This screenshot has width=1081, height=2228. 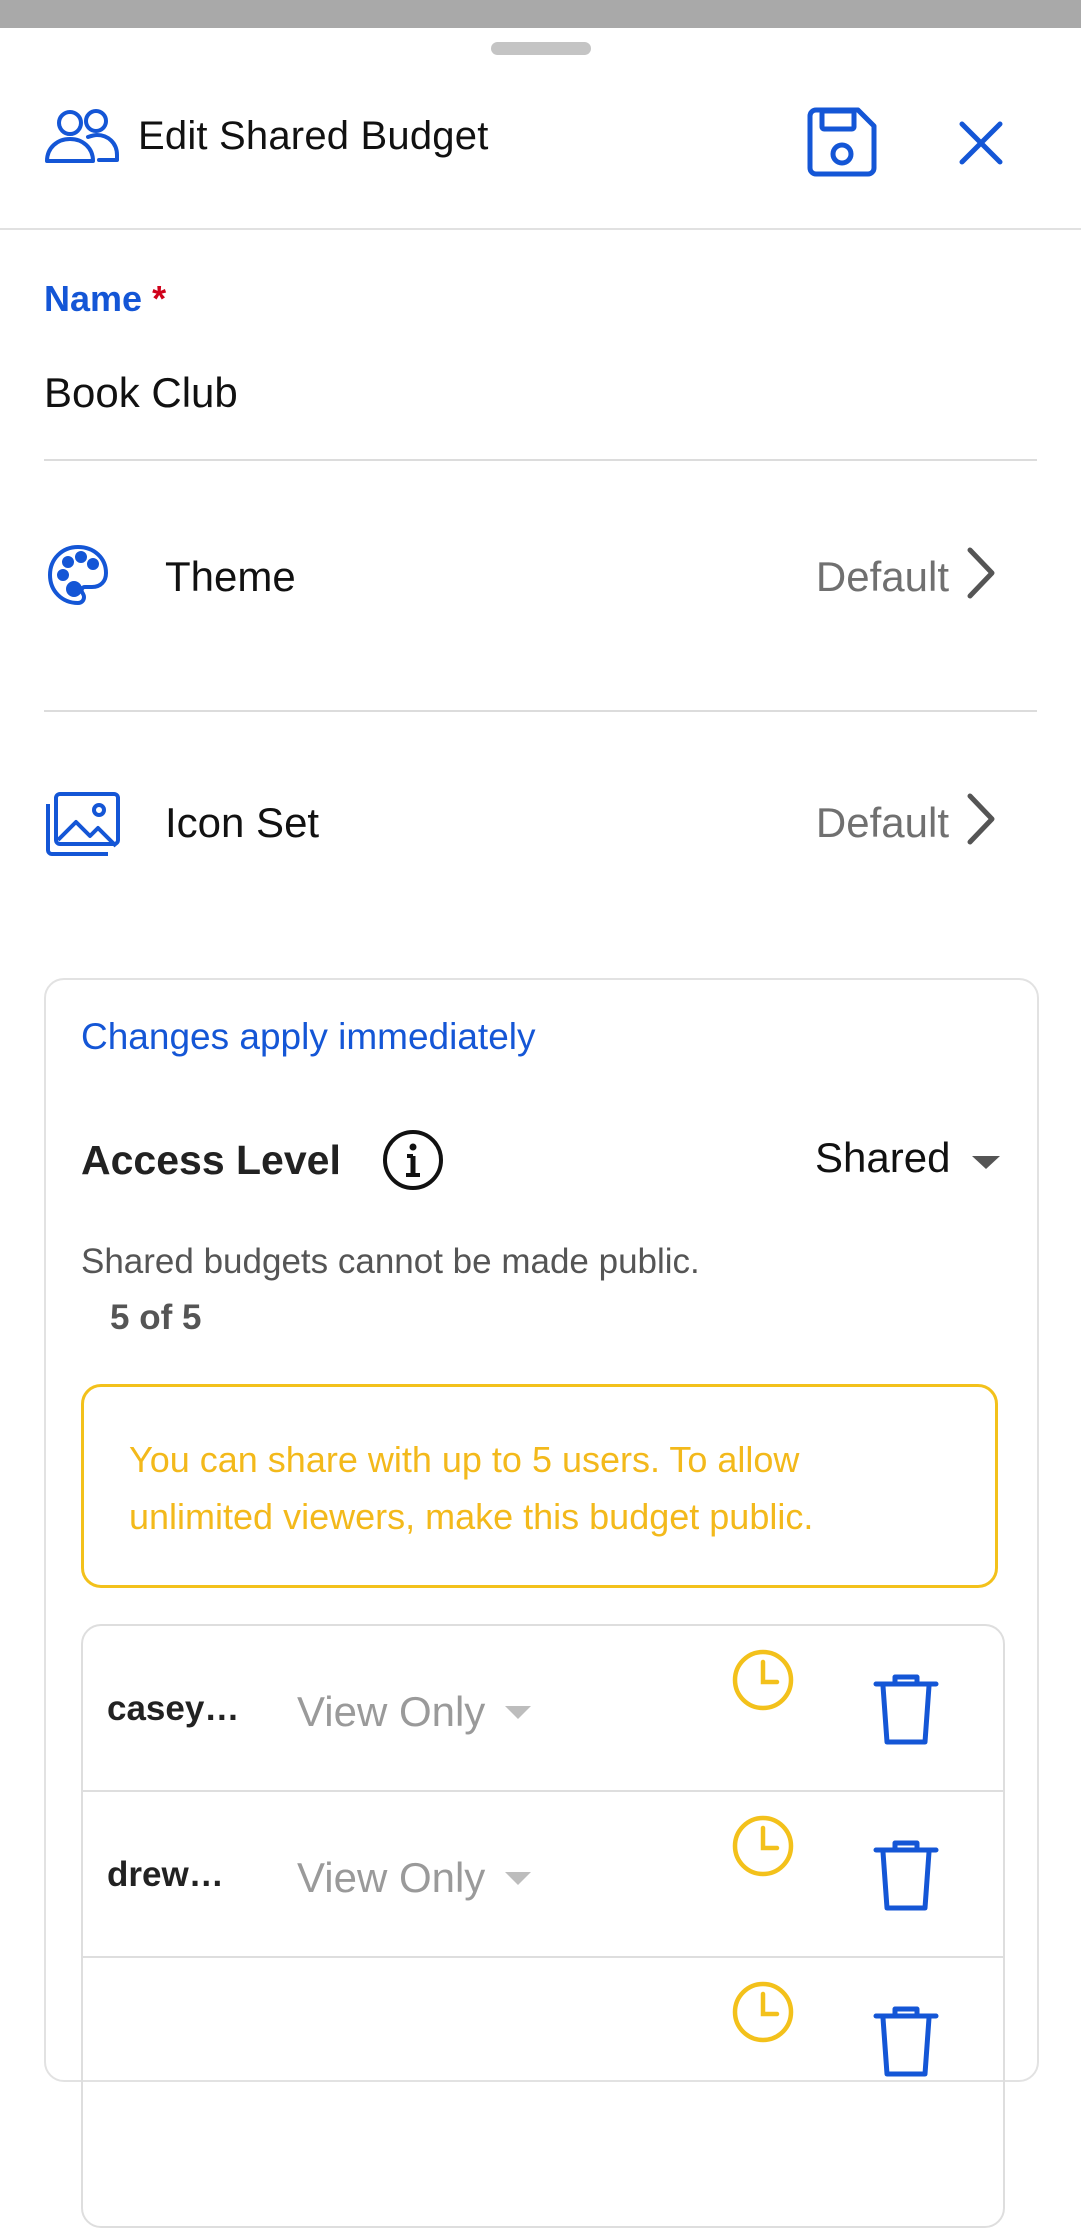 I want to click on close-icon, so click(x=981, y=143).